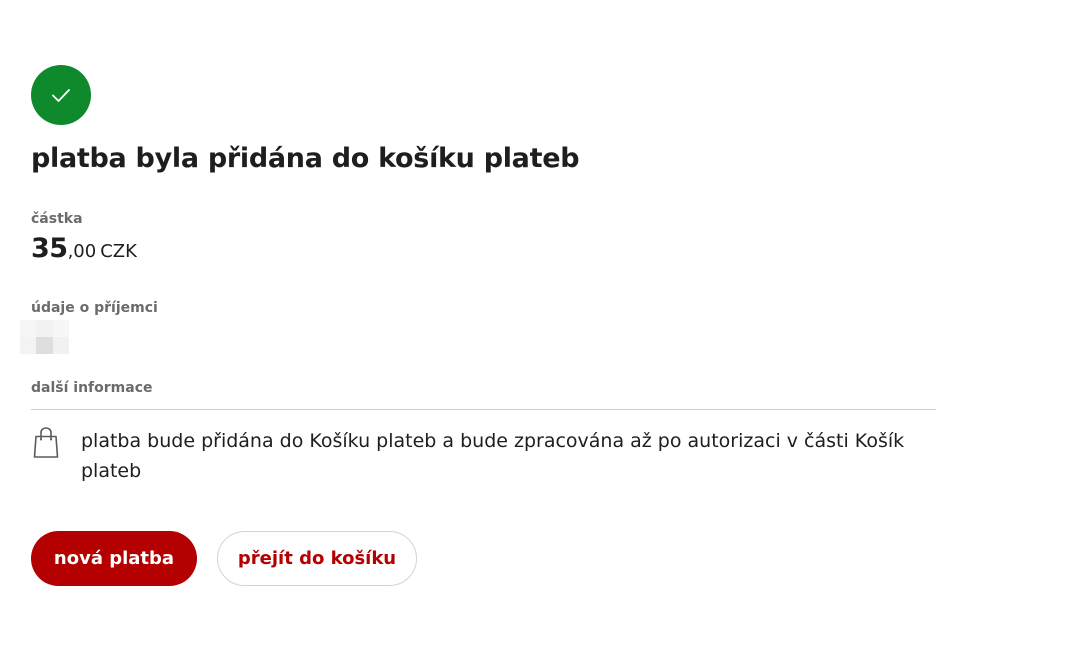  I want to click on checkmark-icon, so click(61, 95).